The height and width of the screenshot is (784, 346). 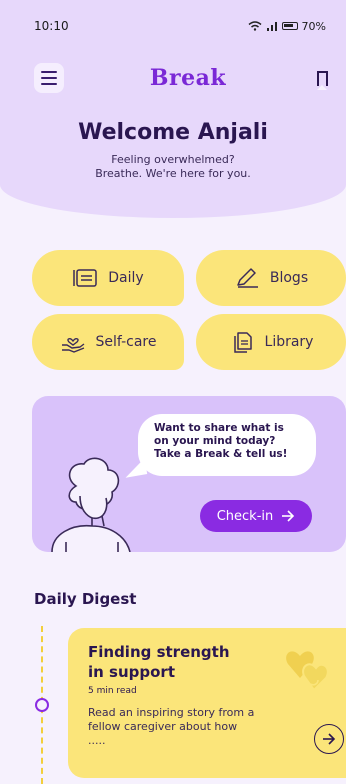 What do you see at coordinates (255, 26) in the screenshot?
I see `wifi-icon` at bounding box center [255, 26].